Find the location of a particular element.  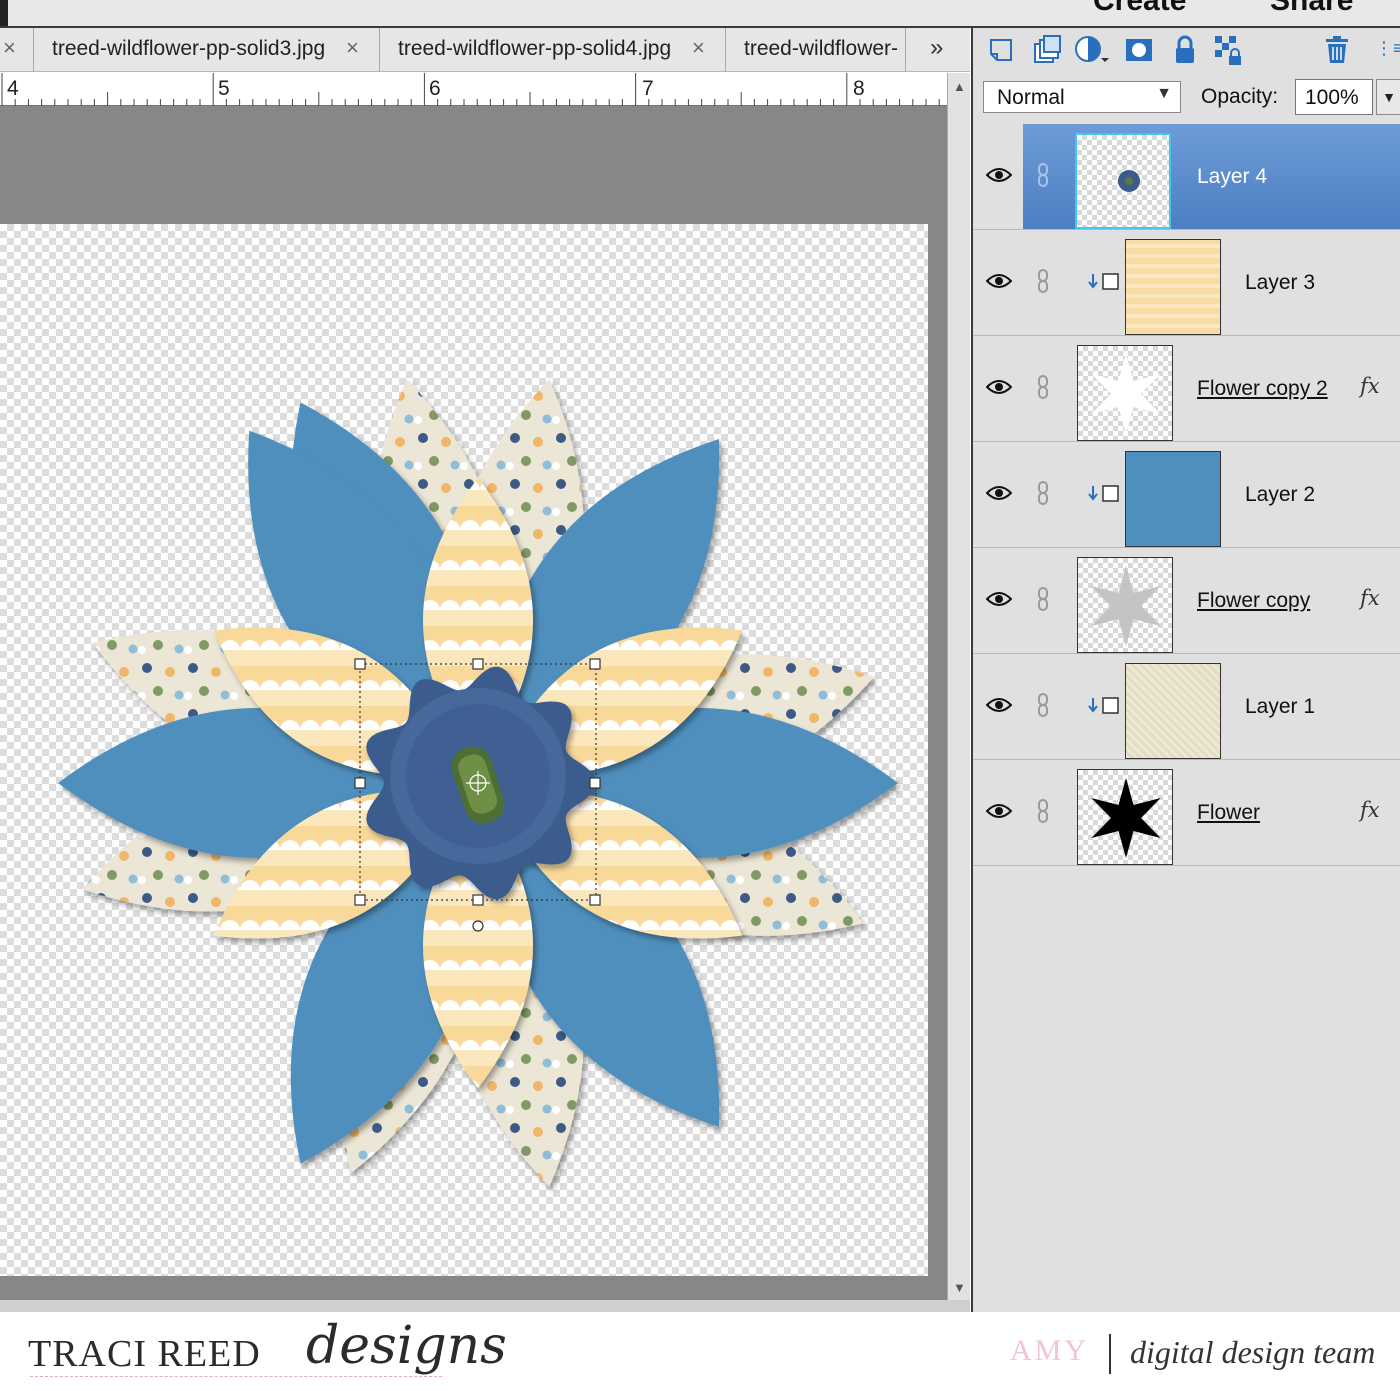

layer-row-layer-2: Layer 2 is located at coordinates (1186, 495).